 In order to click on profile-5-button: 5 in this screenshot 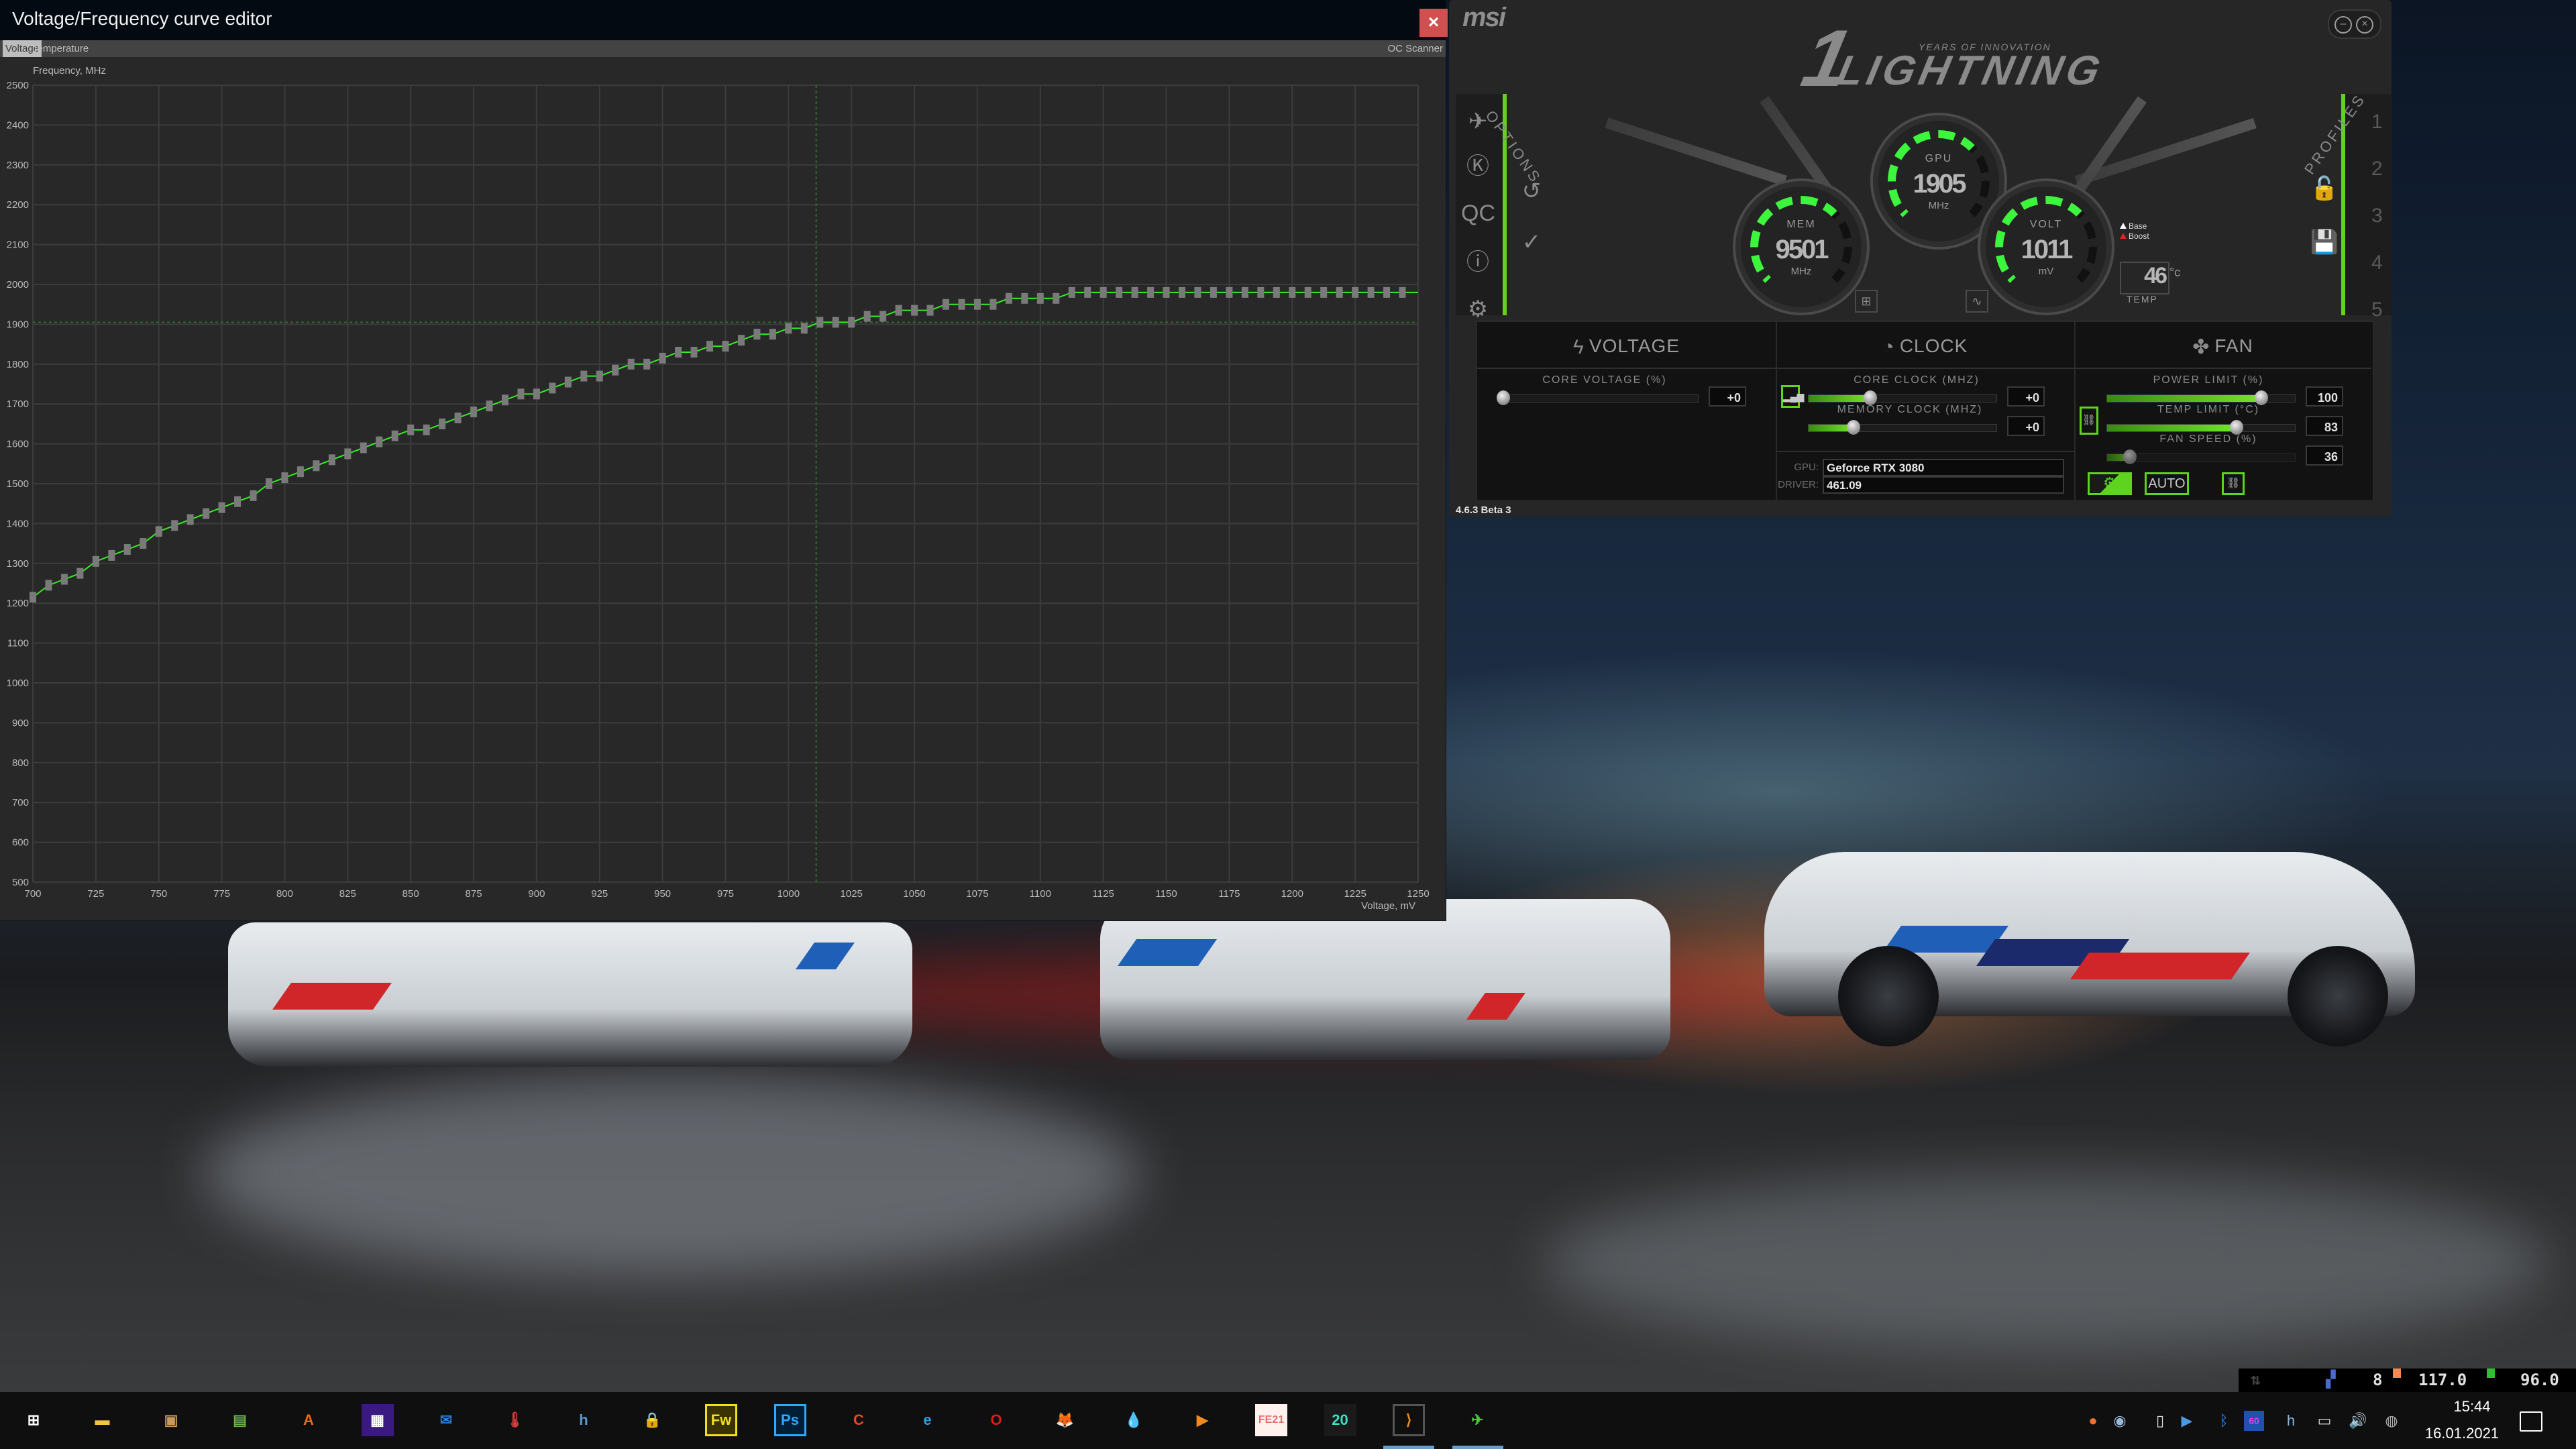, I will do `click(2377, 310)`.